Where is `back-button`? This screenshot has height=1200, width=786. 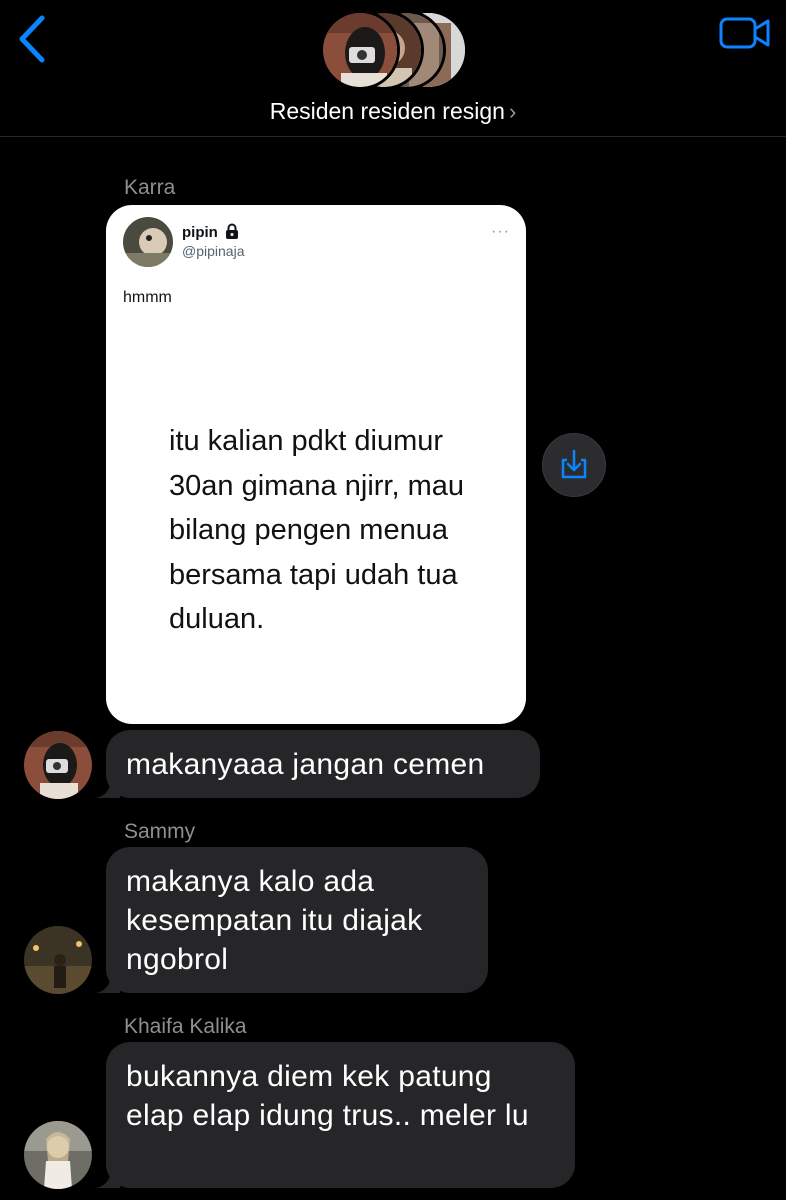
back-button is located at coordinates (34, 39).